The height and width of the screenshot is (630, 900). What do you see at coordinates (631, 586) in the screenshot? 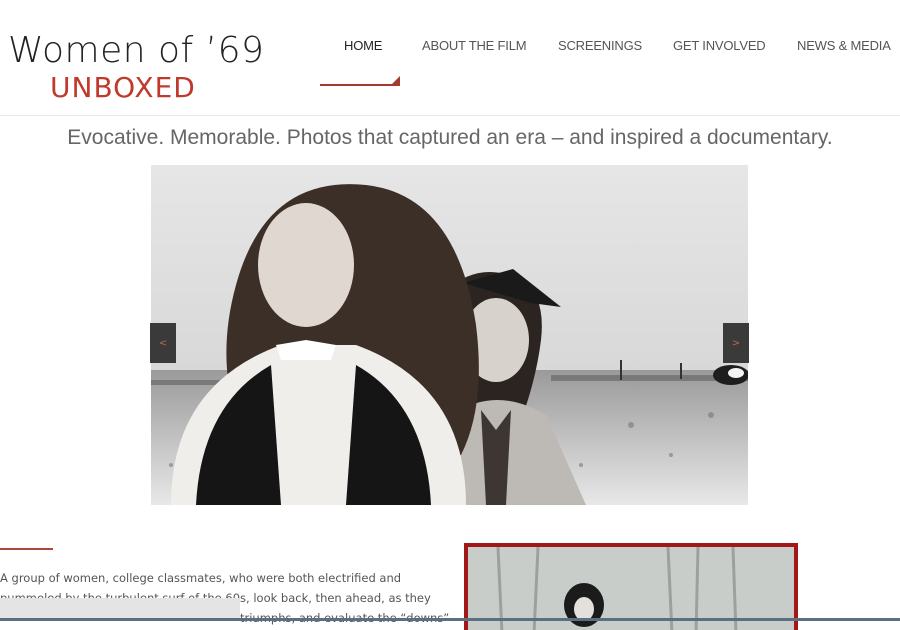
I see `featured-photo` at bounding box center [631, 586].